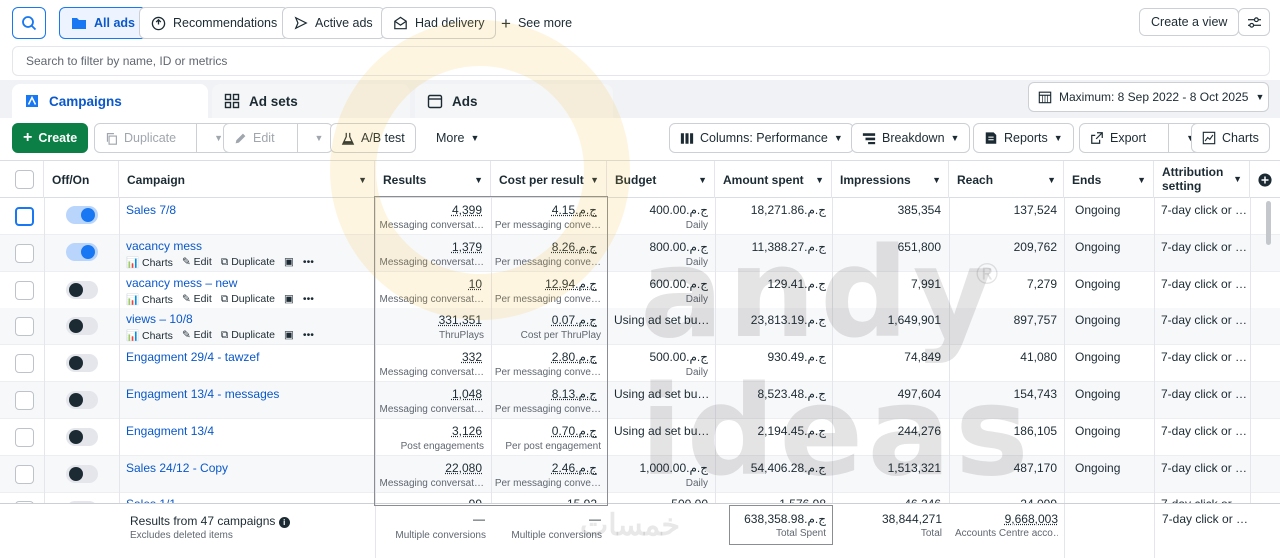  What do you see at coordinates (103, 23) in the screenshot?
I see `all-ads-button: All ads` at bounding box center [103, 23].